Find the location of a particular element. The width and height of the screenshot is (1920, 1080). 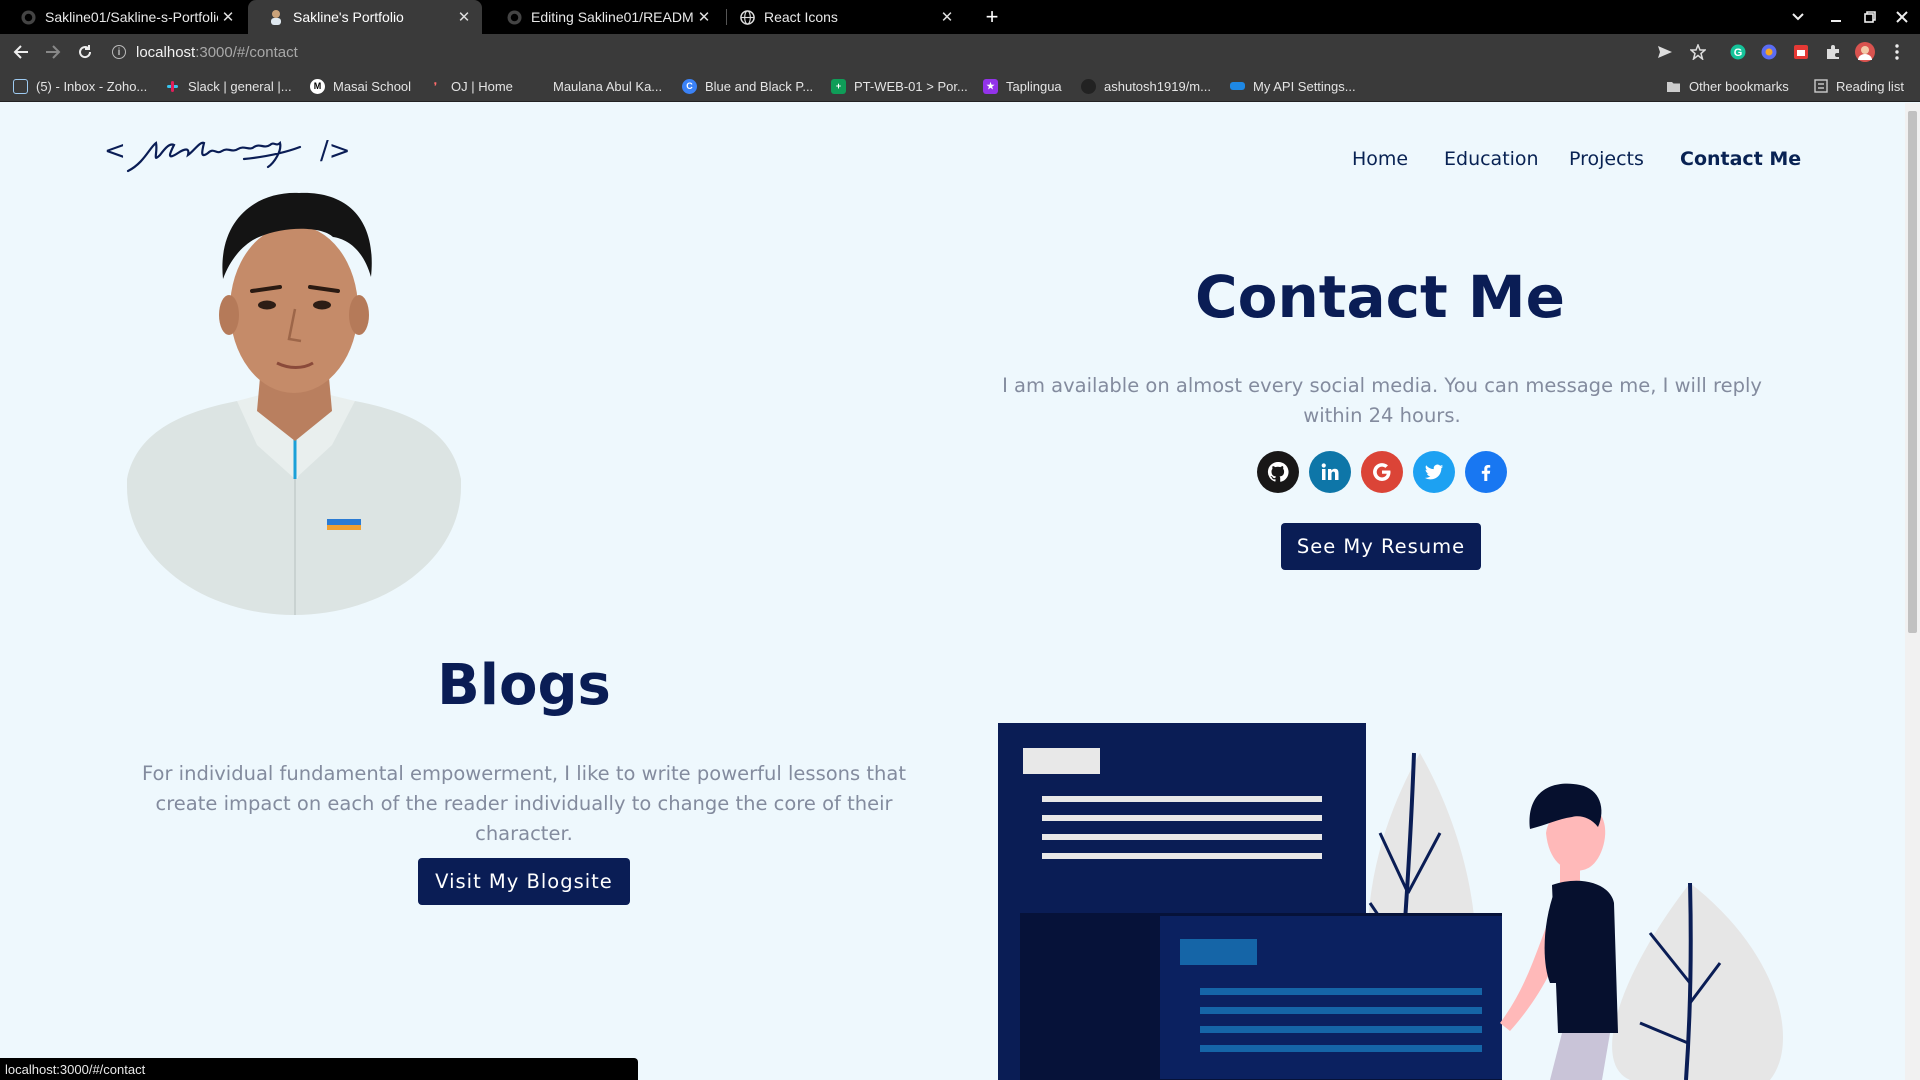

zoho-icon is located at coordinates (20, 86).